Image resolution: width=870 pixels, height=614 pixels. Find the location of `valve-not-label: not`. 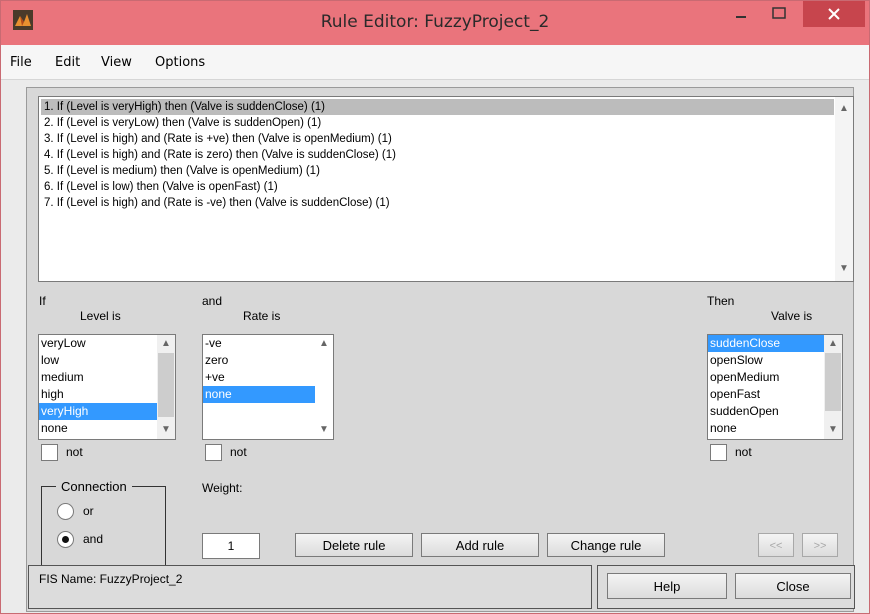

valve-not-label: not is located at coordinates (743, 452).